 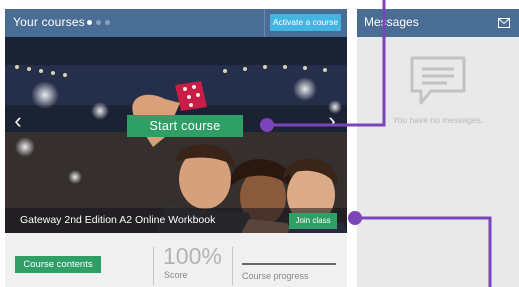 What do you see at coordinates (332, 121) in the screenshot?
I see `chevron-right-icon: ›` at bounding box center [332, 121].